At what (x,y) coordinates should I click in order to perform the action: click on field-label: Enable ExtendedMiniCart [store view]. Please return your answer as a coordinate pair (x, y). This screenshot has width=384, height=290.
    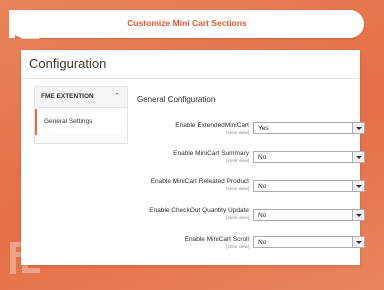
    Looking at the image, I should click on (199, 129).